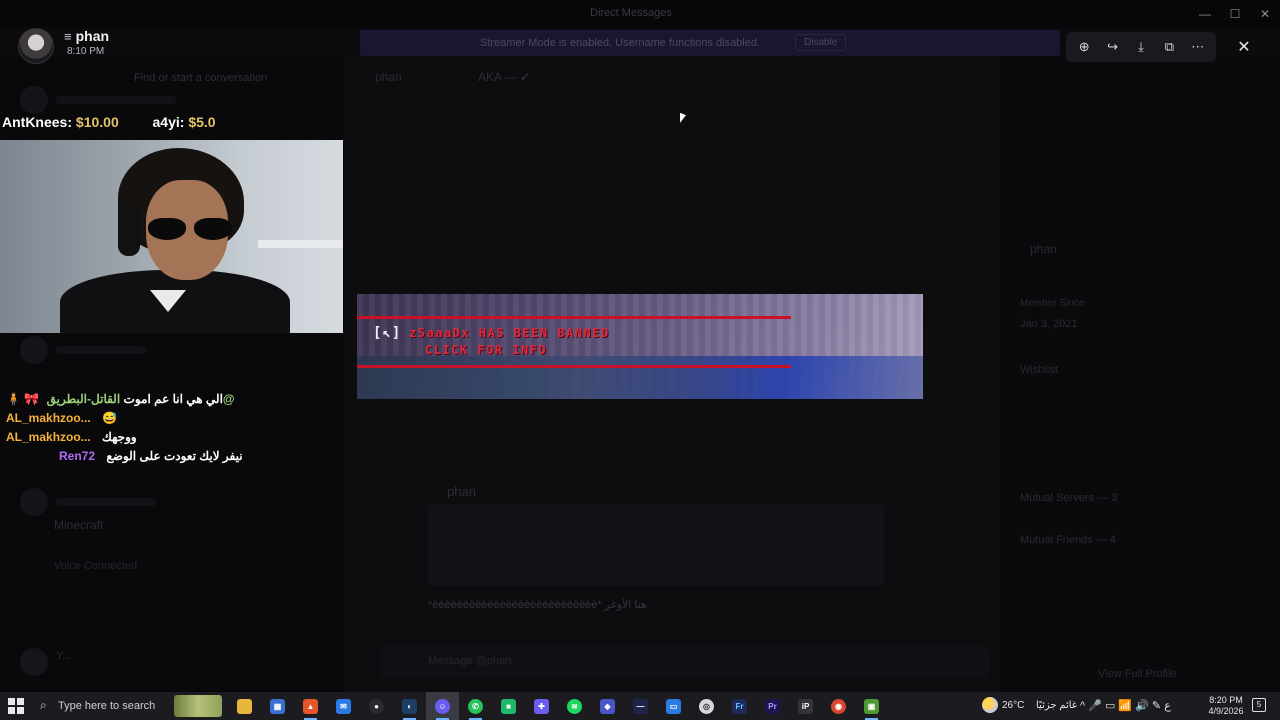 This screenshot has width=1280, height=720. I want to click on chat-text: ووجهك, so click(119, 437).